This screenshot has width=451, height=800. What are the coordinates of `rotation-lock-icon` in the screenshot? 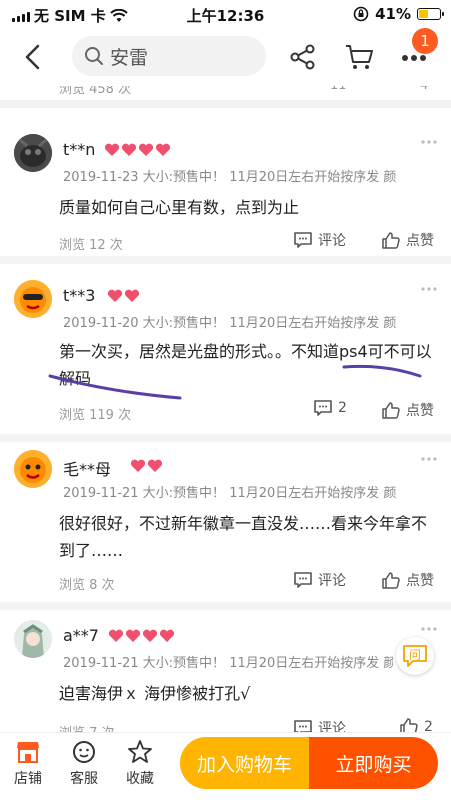 It's located at (361, 14).